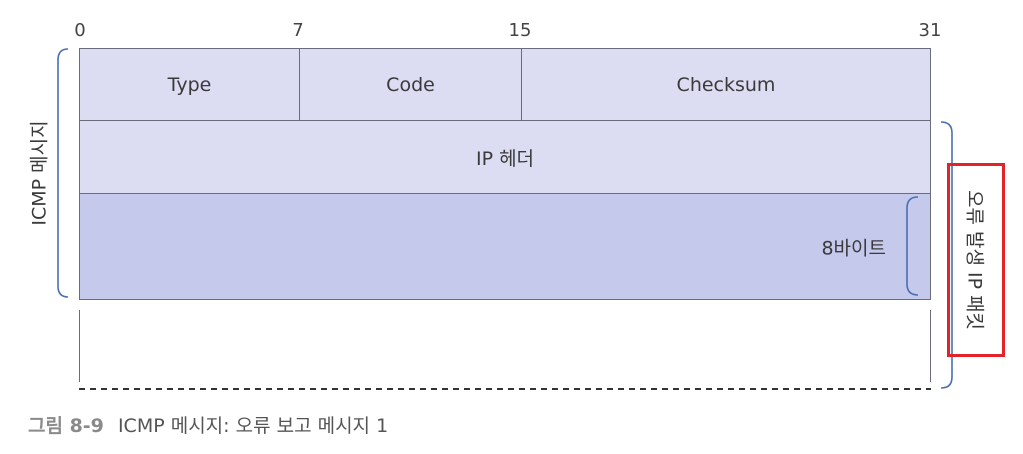 Image resolution: width=1023 pixels, height=454 pixels. What do you see at coordinates (253, 426) in the screenshot?
I see `figure-caption-text: ICMP 메시지: 오류 보고 메시지 1` at bounding box center [253, 426].